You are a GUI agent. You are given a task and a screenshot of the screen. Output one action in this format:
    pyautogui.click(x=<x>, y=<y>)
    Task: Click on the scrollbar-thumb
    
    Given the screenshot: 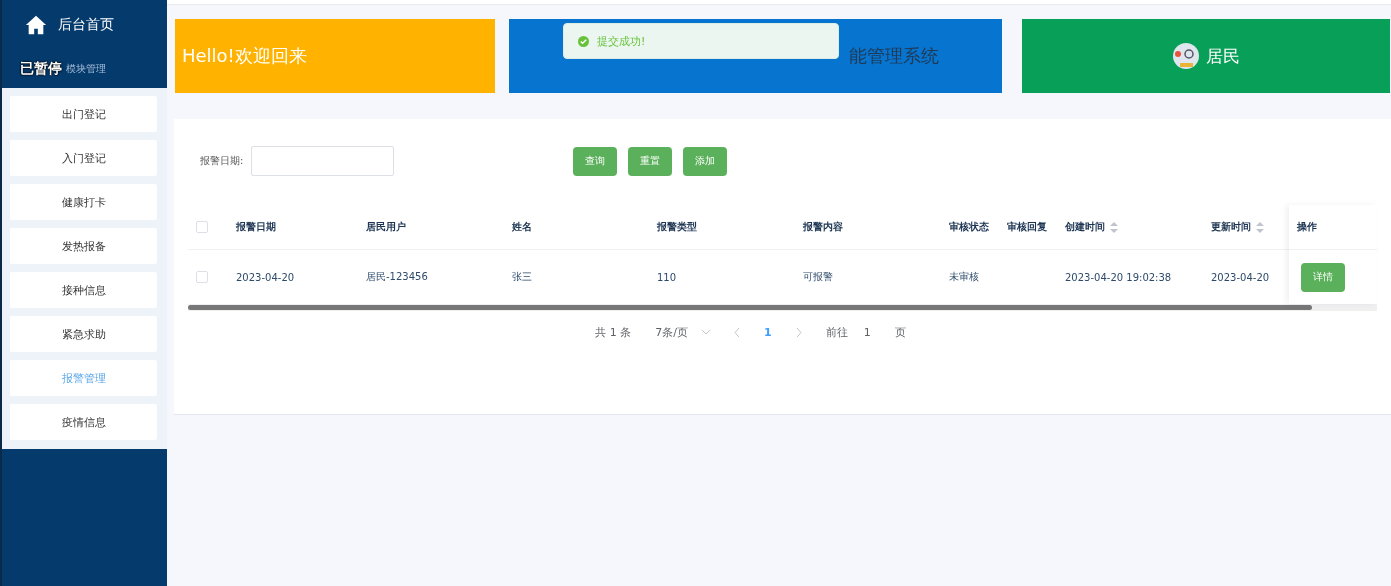 What is the action you would take?
    pyautogui.click(x=750, y=307)
    